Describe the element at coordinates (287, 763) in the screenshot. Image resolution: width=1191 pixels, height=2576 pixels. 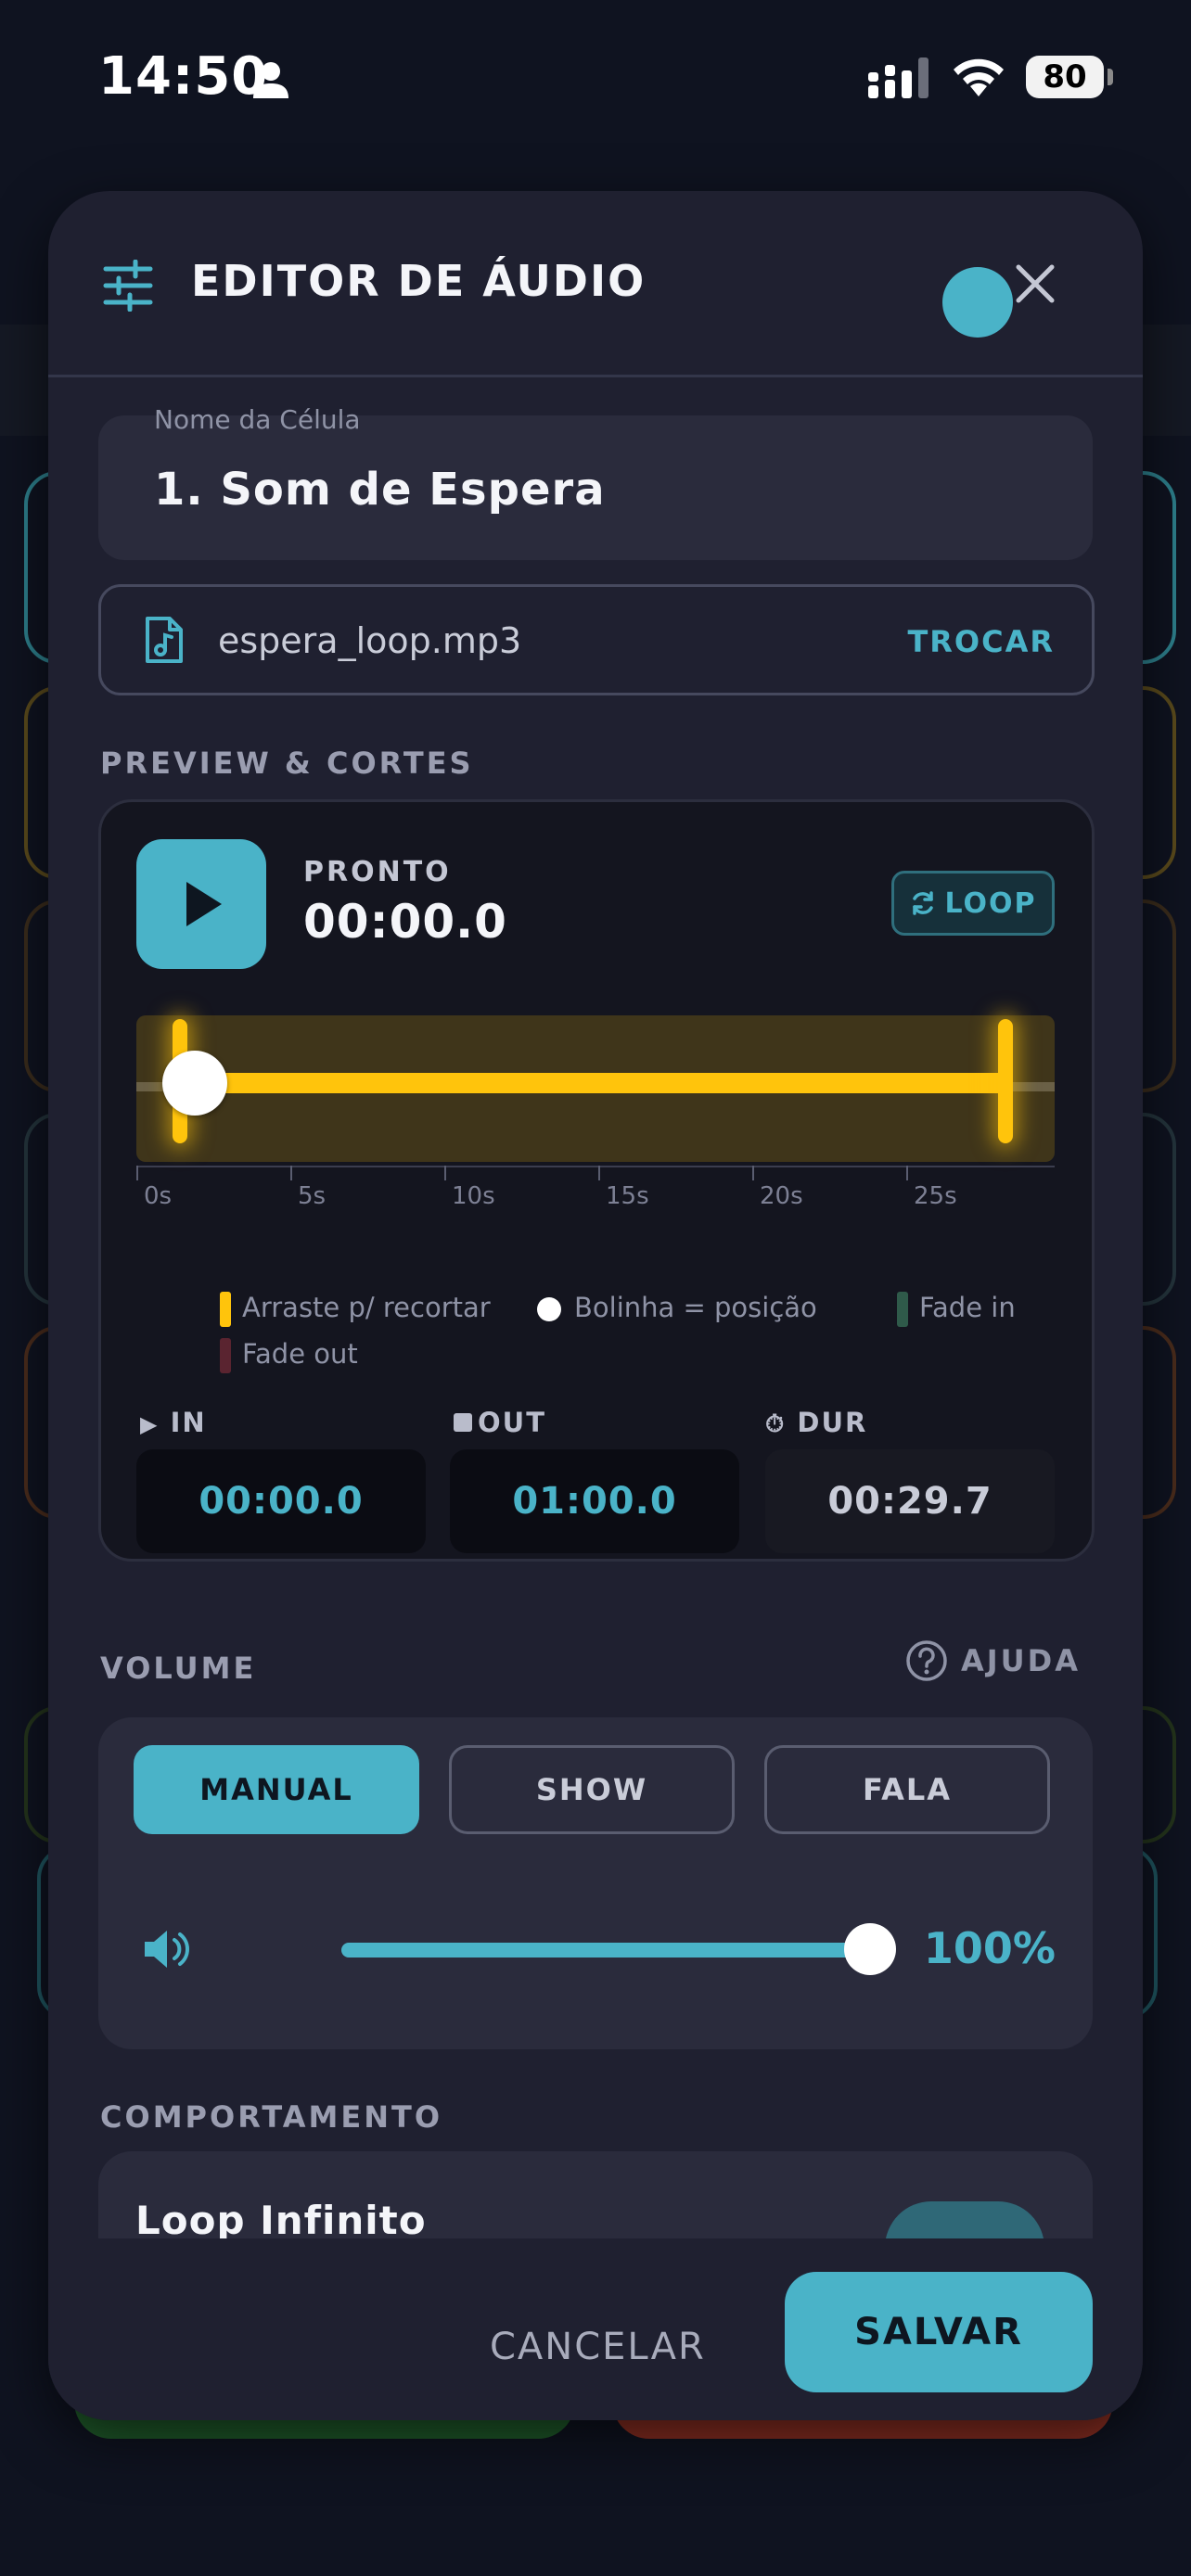
I see `preview-section-title: PREVIEW & CORTES` at that location.